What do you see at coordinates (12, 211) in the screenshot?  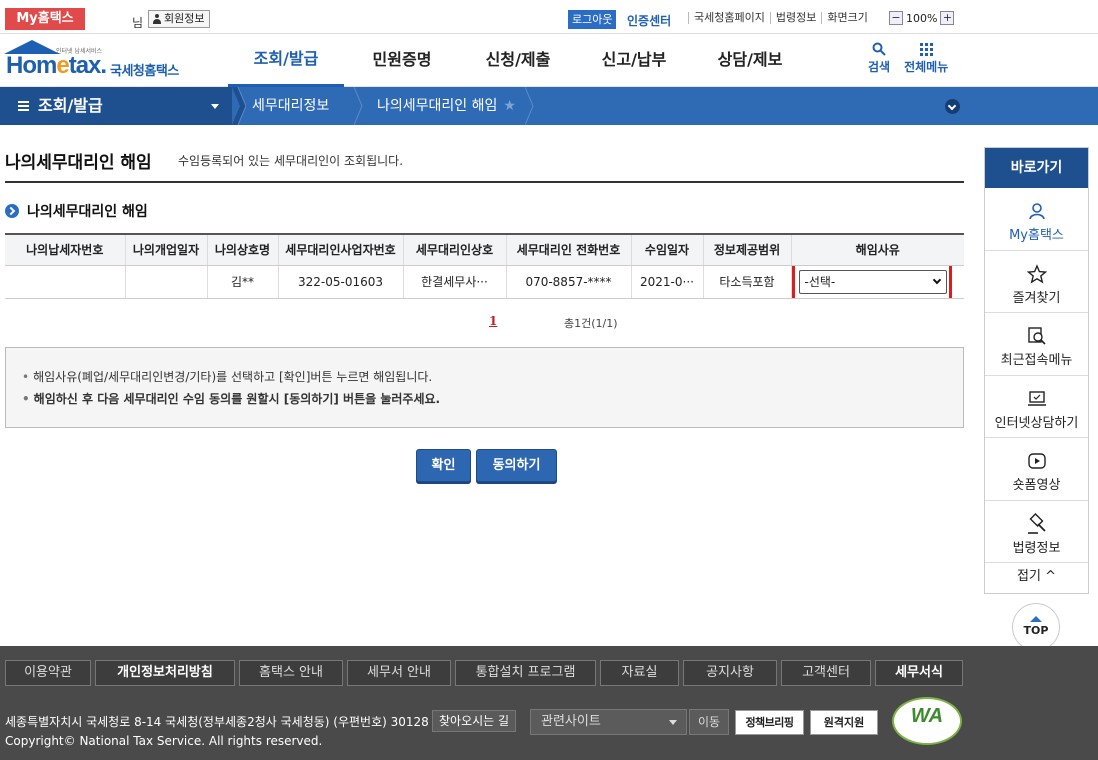 I see `arrow-circle-icon` at bounding box center [12, 211].